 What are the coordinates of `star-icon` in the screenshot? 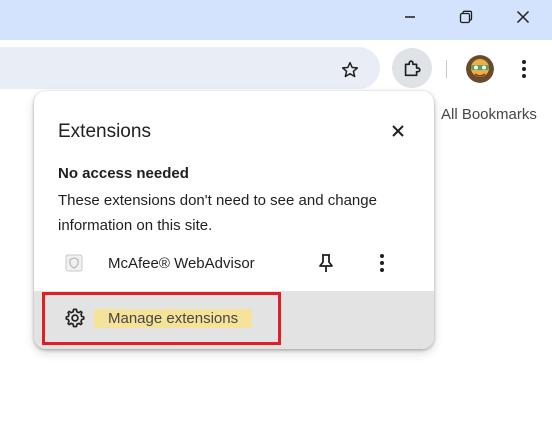 It's located at (350, 69).